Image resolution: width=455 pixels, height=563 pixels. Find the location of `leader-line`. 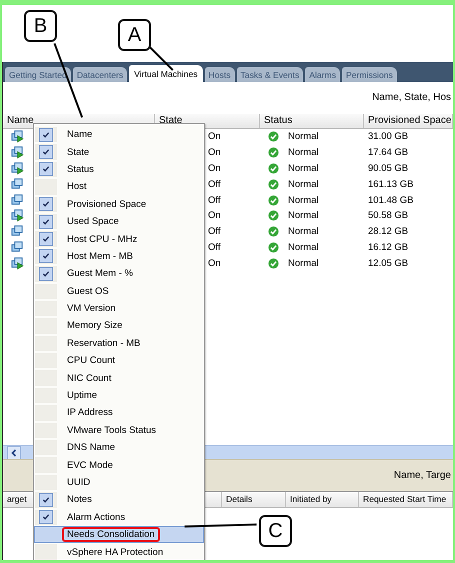

leader-line is located at coordinates (161, 58).